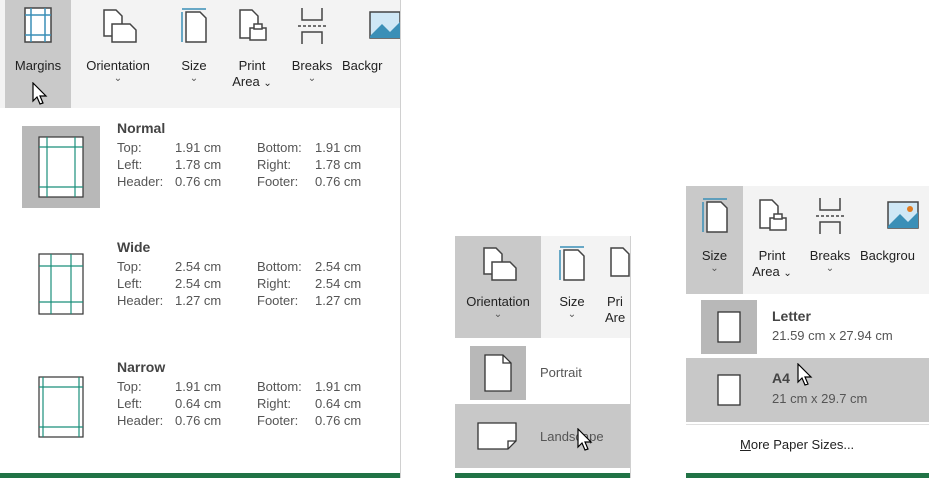  I want to click on orientation-option-portrait: Portrait, so click(542, 370).